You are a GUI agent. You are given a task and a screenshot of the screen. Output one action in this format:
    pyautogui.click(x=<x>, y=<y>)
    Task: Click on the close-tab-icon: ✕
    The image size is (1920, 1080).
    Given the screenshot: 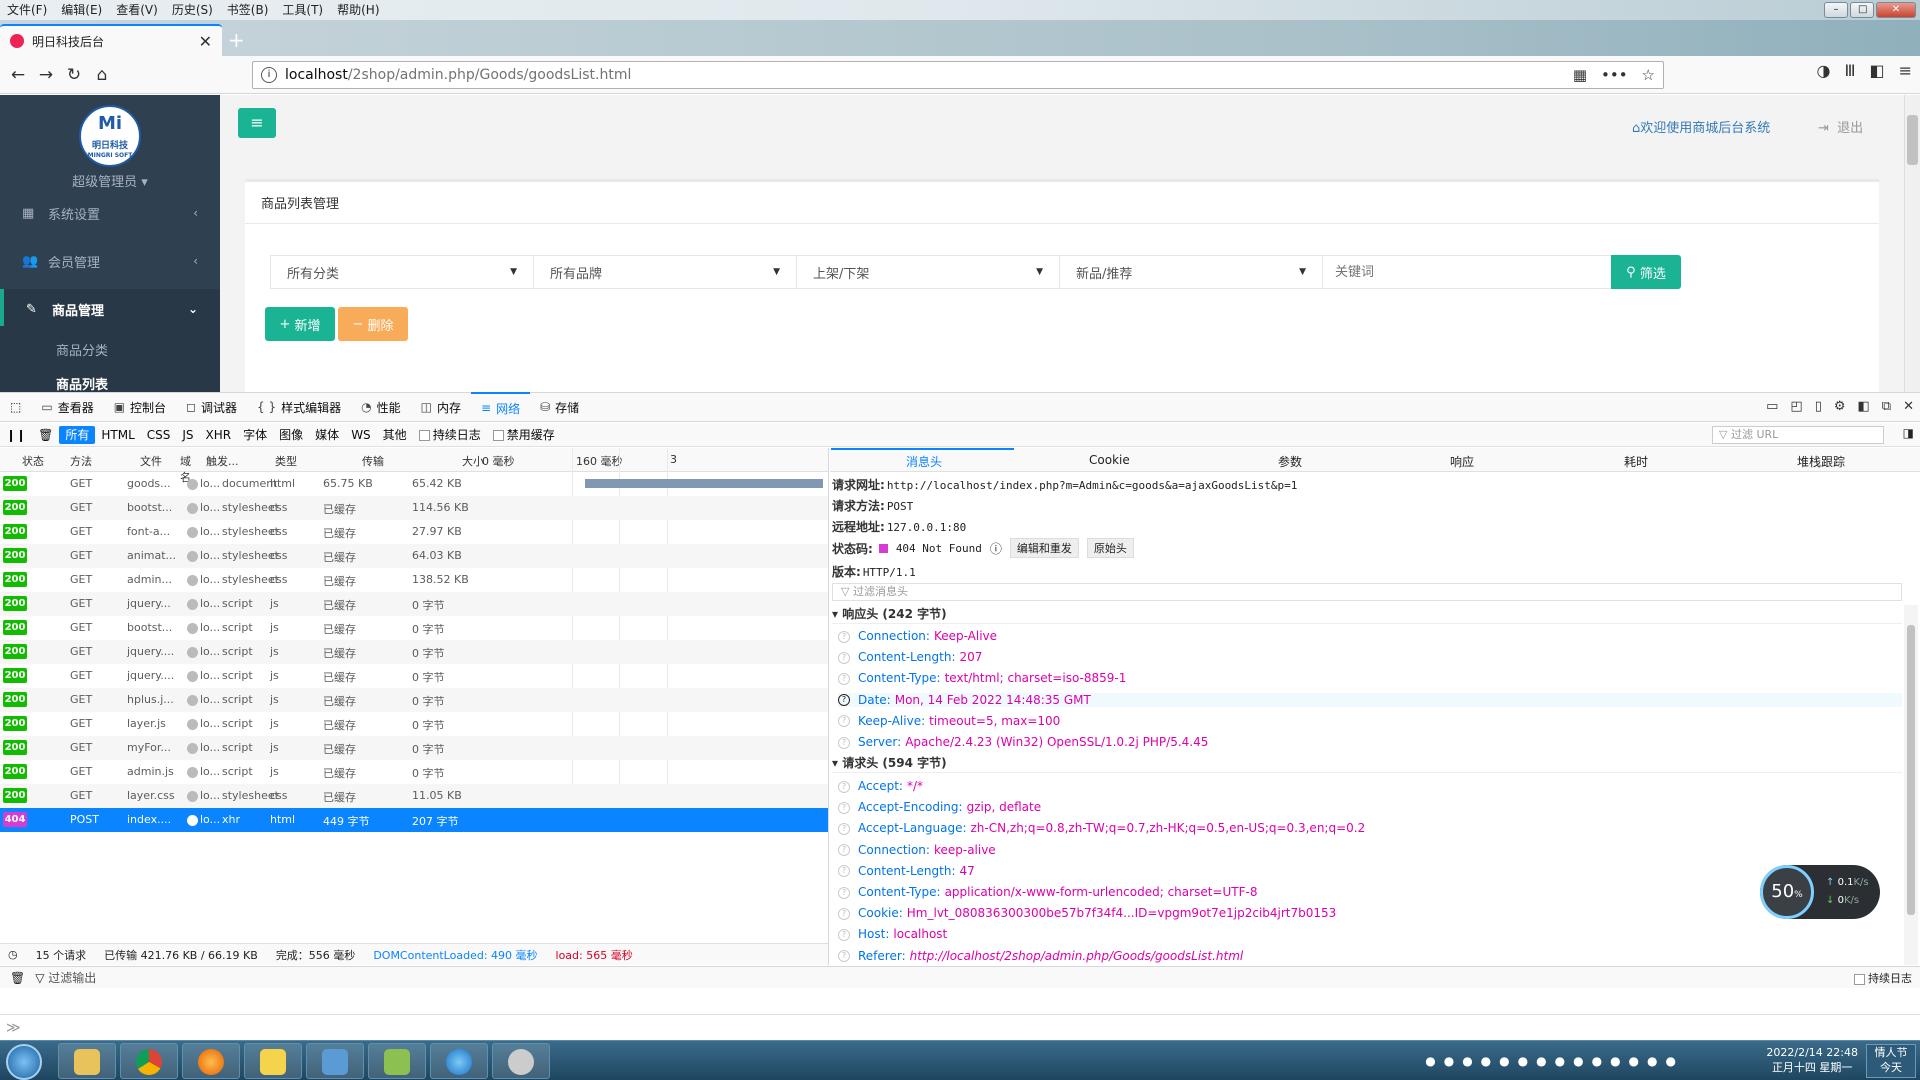 What is the action you would take?
    pyautogui.click(x=205, y=41)
    